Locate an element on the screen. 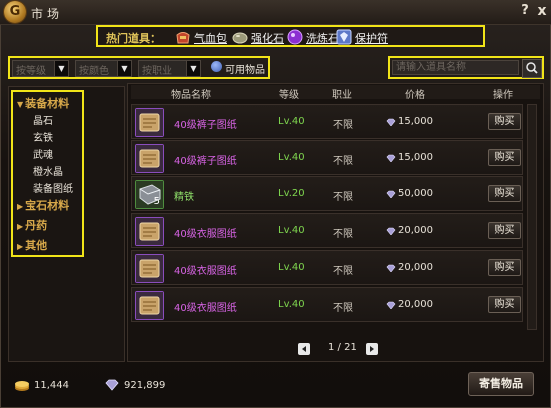 This screenshot has width=551, height=408. header-price: 价格 is located at coordinates (415, 95).